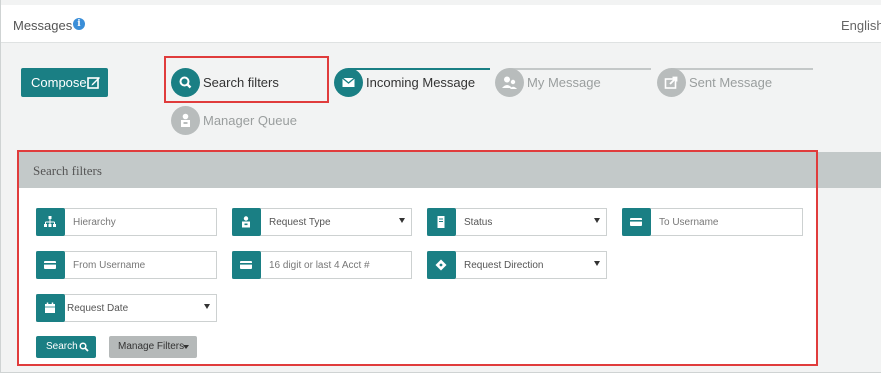 Image resolution: width=881 pixels, height=373 pixels. I want to click on tab-manager-queue: Manager Queue, so click(251, 121).